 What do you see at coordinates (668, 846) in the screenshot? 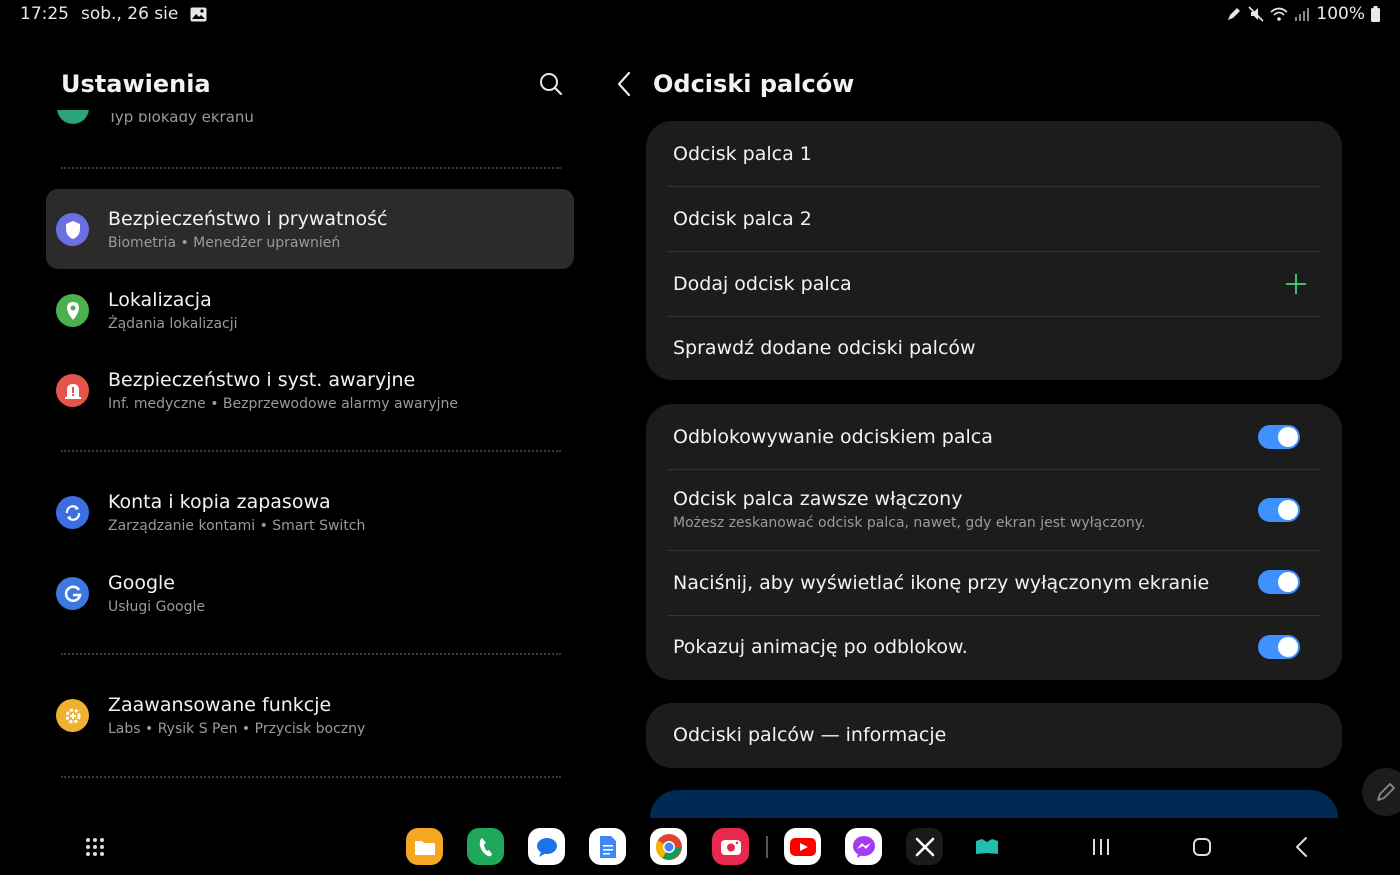
I see `chrome-app-icon` at bounding box center [668, 846].